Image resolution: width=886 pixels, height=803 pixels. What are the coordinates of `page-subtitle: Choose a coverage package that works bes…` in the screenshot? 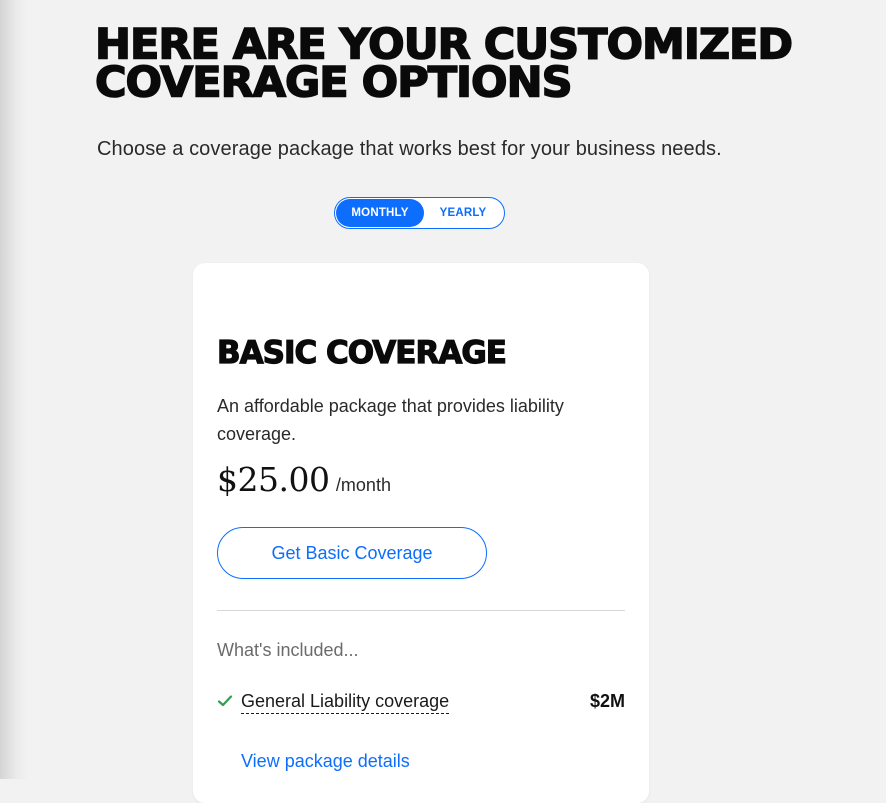 It's located at (409, 149).